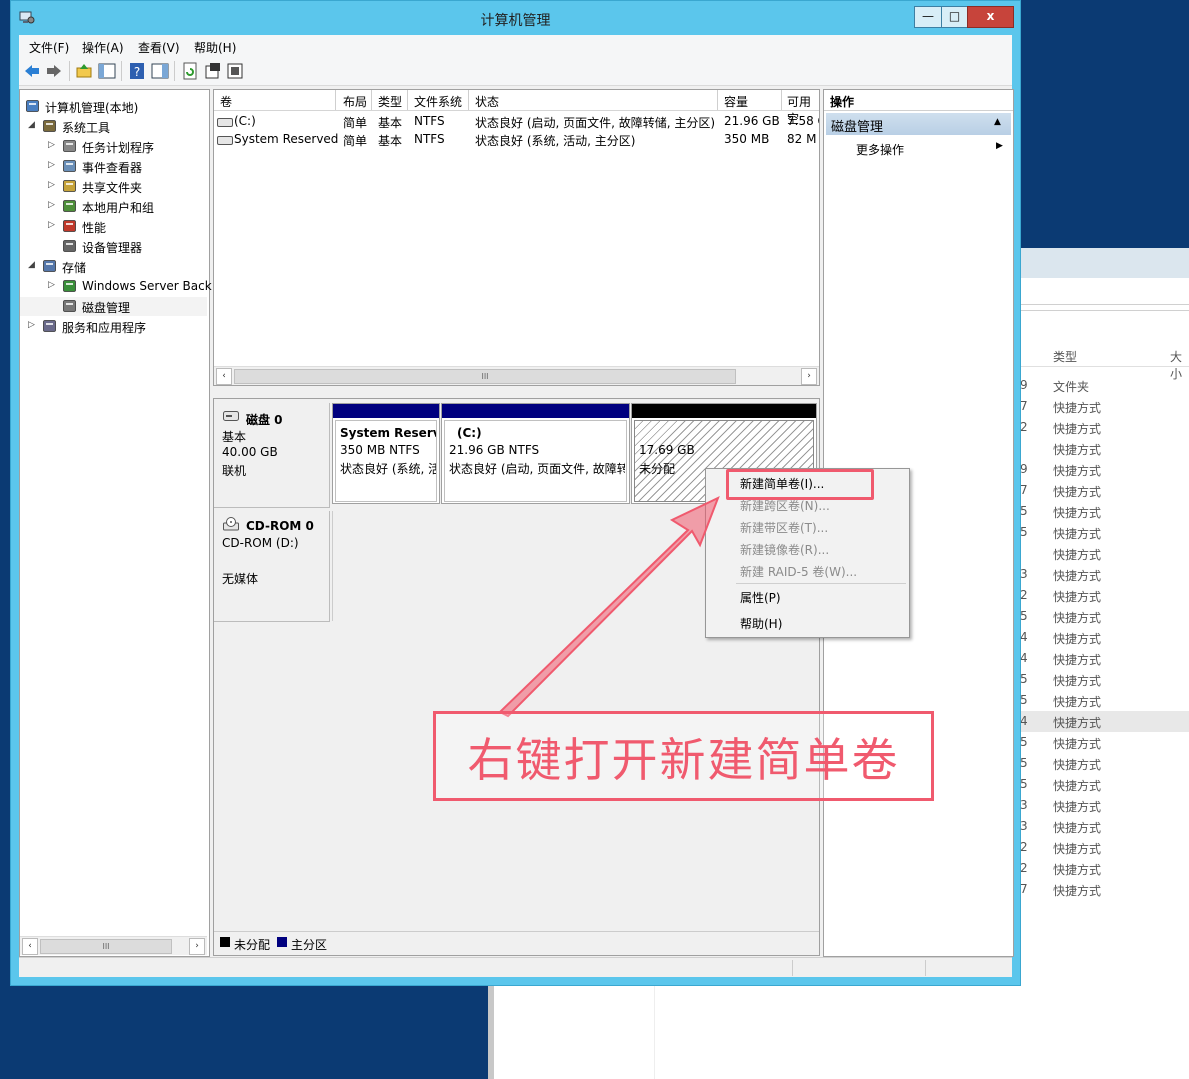 The width and height of the screenshot is (1189, 1079). What do you see at coordinates (113, 206) in the screenshot?
I see `tree-item: ▷ 本地用户和组` at bounding box center [113, 206].